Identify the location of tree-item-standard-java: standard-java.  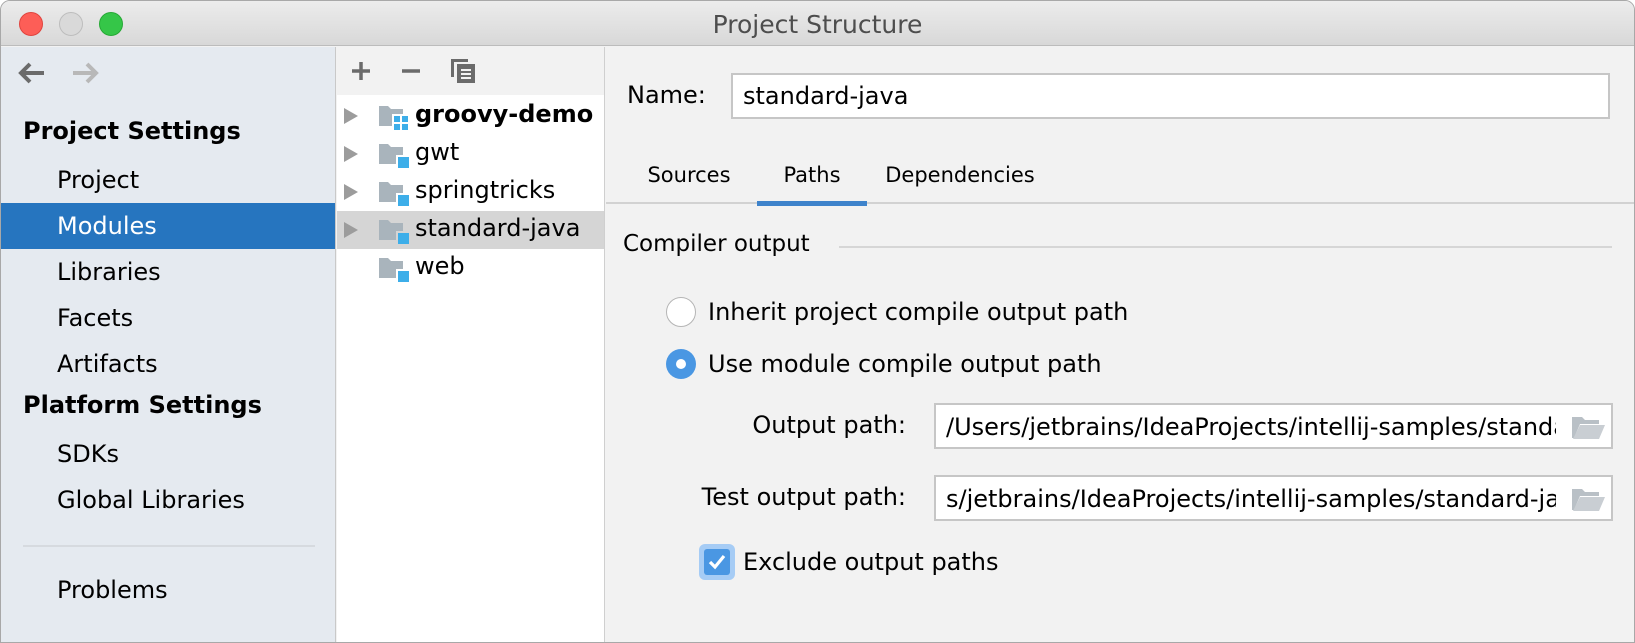
(470, 230).